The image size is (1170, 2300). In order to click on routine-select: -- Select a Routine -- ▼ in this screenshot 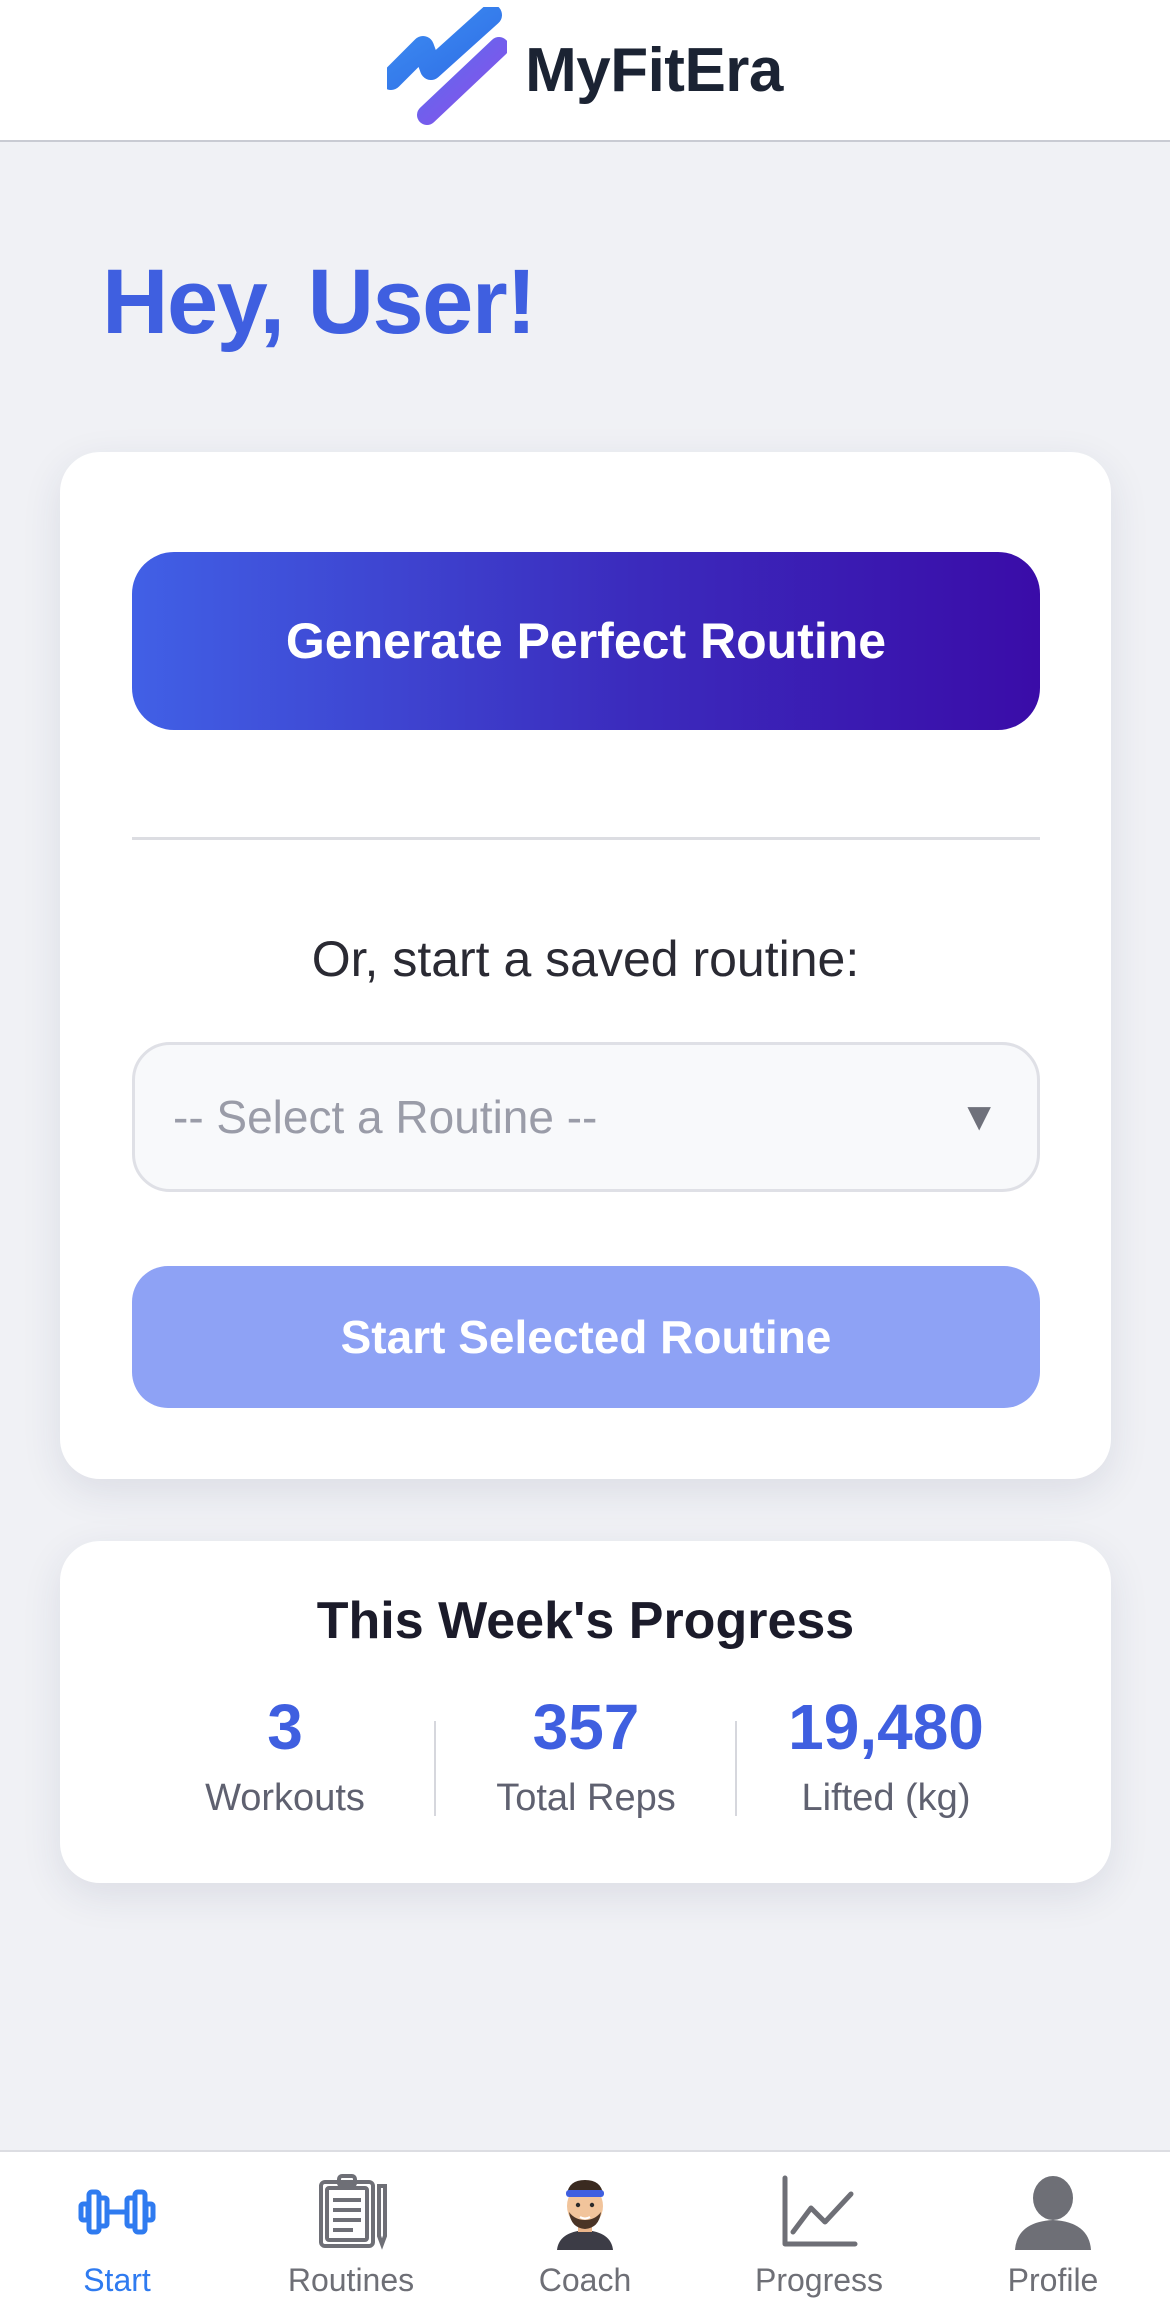, I will do `click(586, 1117)`.